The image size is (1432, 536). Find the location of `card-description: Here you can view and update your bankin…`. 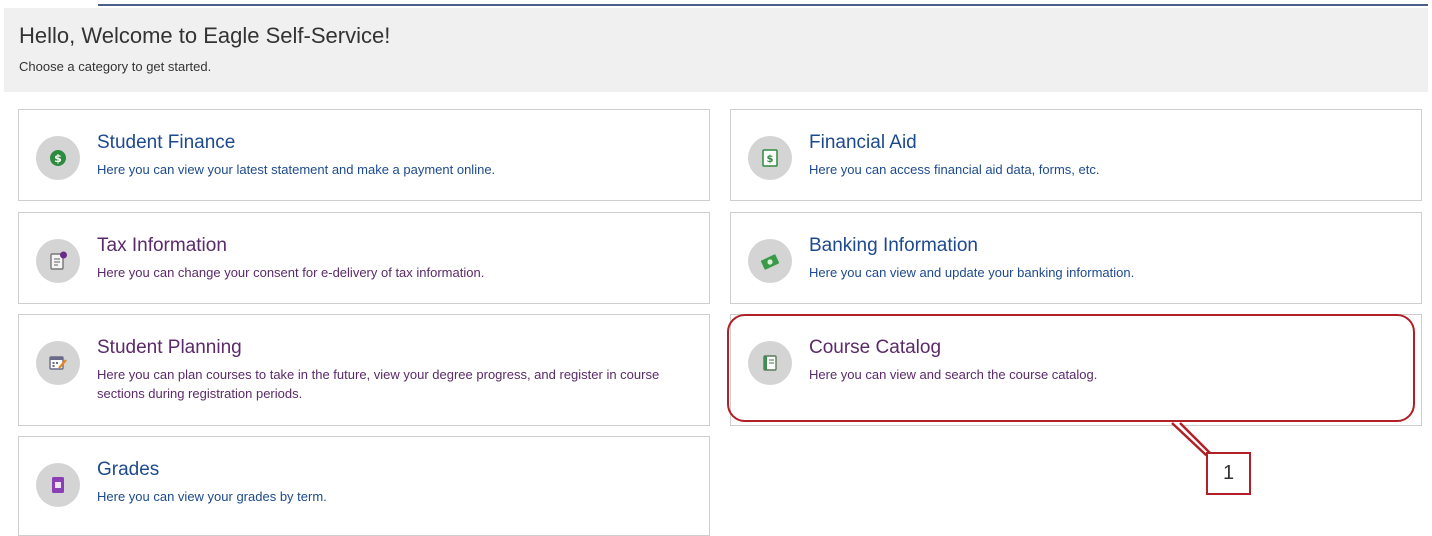

card-description: Here you can view and update your bankin… is located at coordinates (972, 272).